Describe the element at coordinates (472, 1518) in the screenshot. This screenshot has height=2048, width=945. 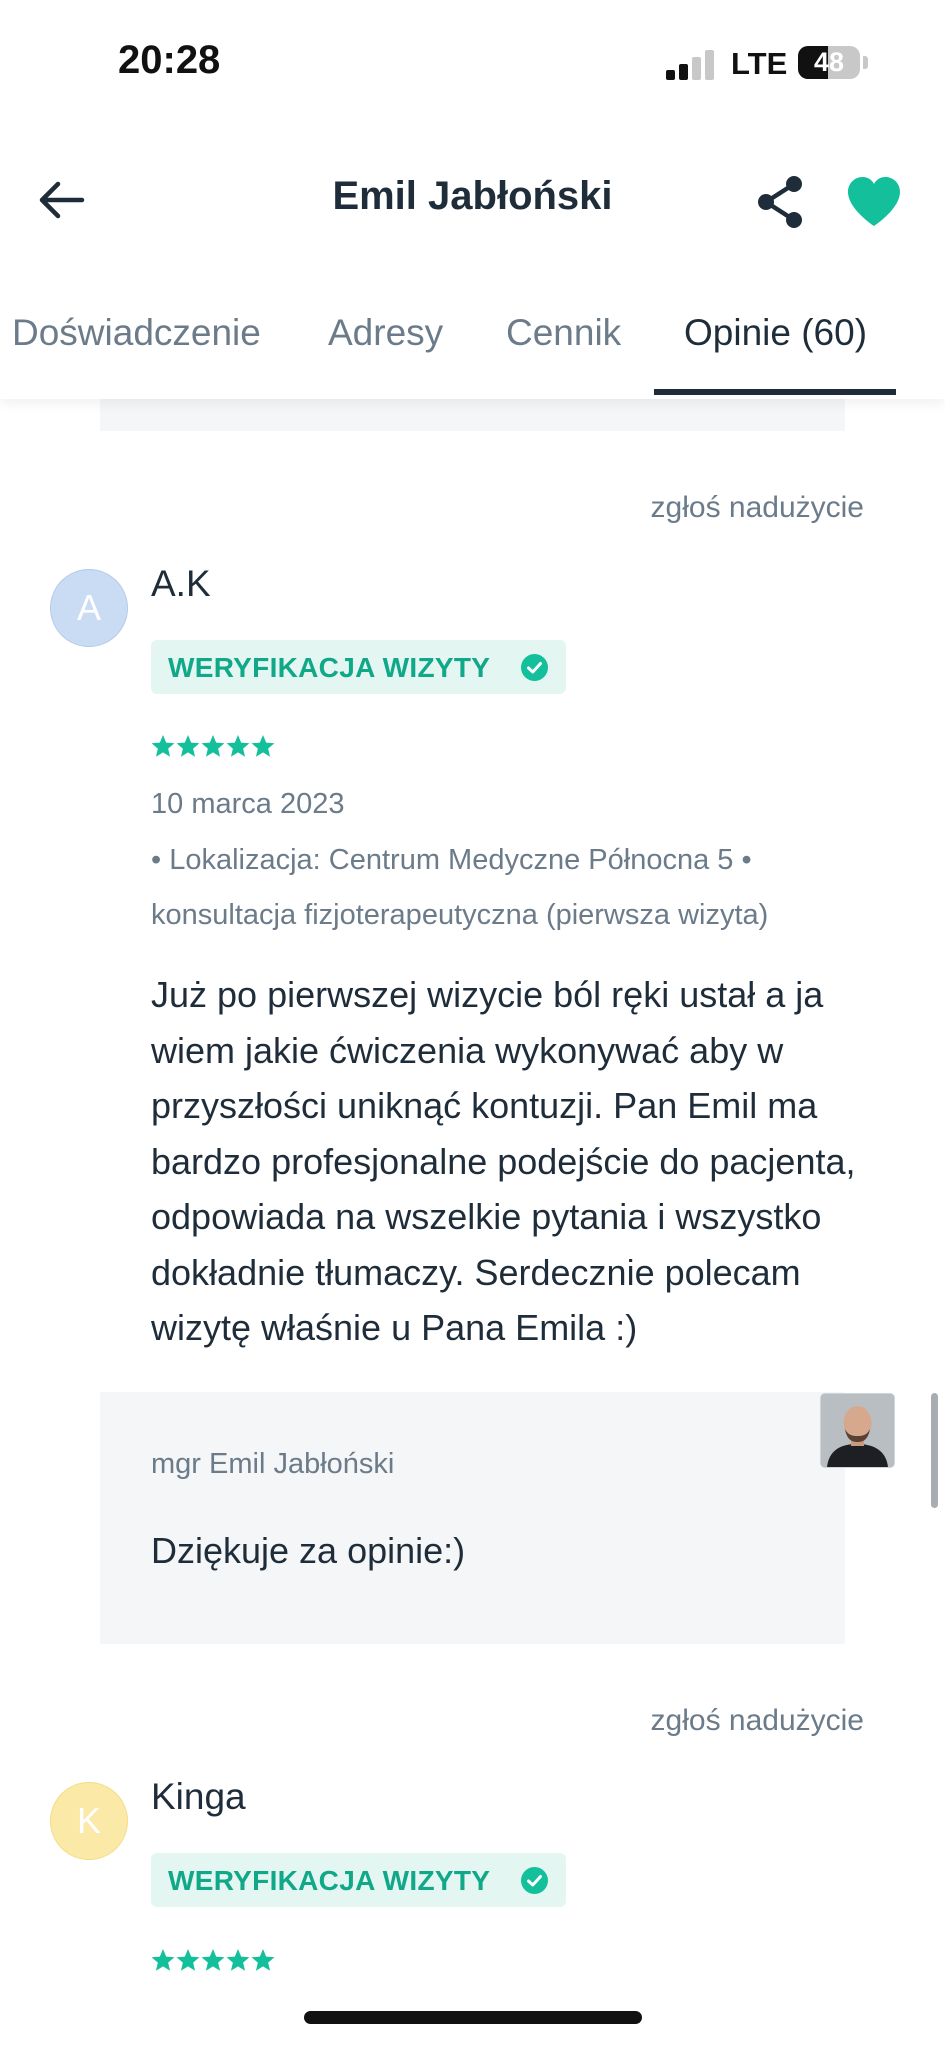
I see `doctor-reply: mgr Emil Jabłoński Dziękuje za opinie:)` at that location.